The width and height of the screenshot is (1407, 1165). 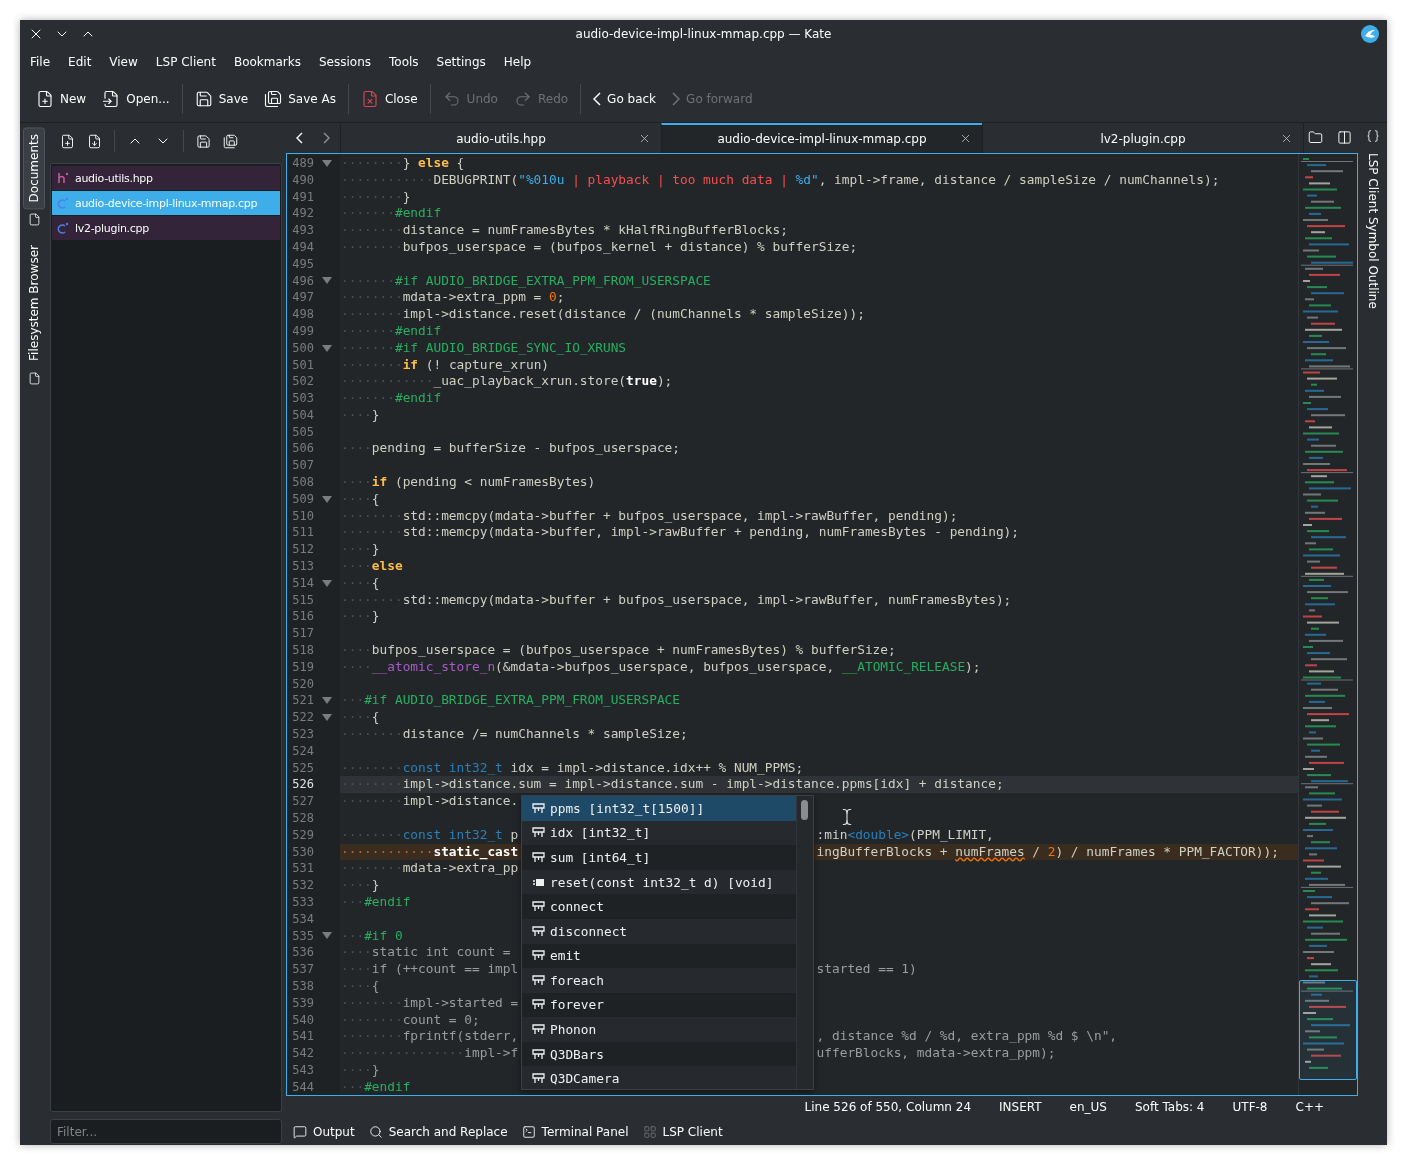 I want to click on document-name: lv2-plugin.cpp, so click(x=112, y=228).